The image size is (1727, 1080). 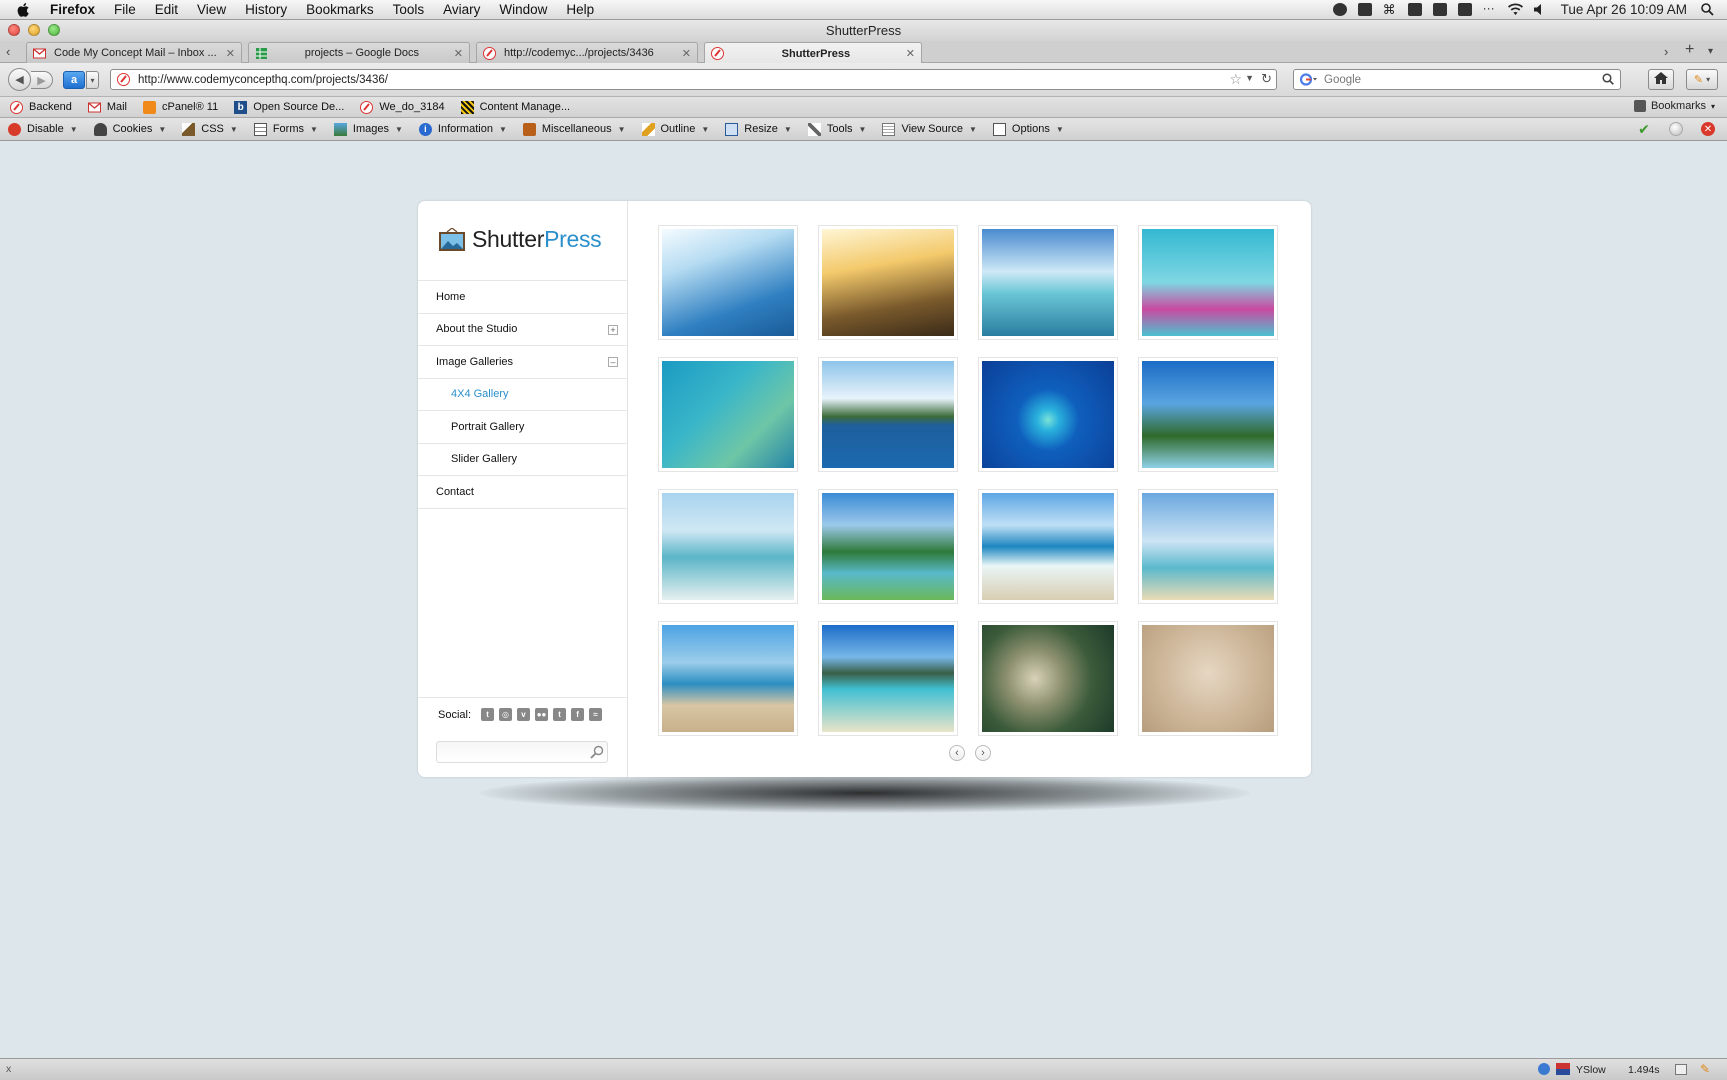 I want to click on dev-outline-menu: Outline ▼, so click(x=675, y=129).